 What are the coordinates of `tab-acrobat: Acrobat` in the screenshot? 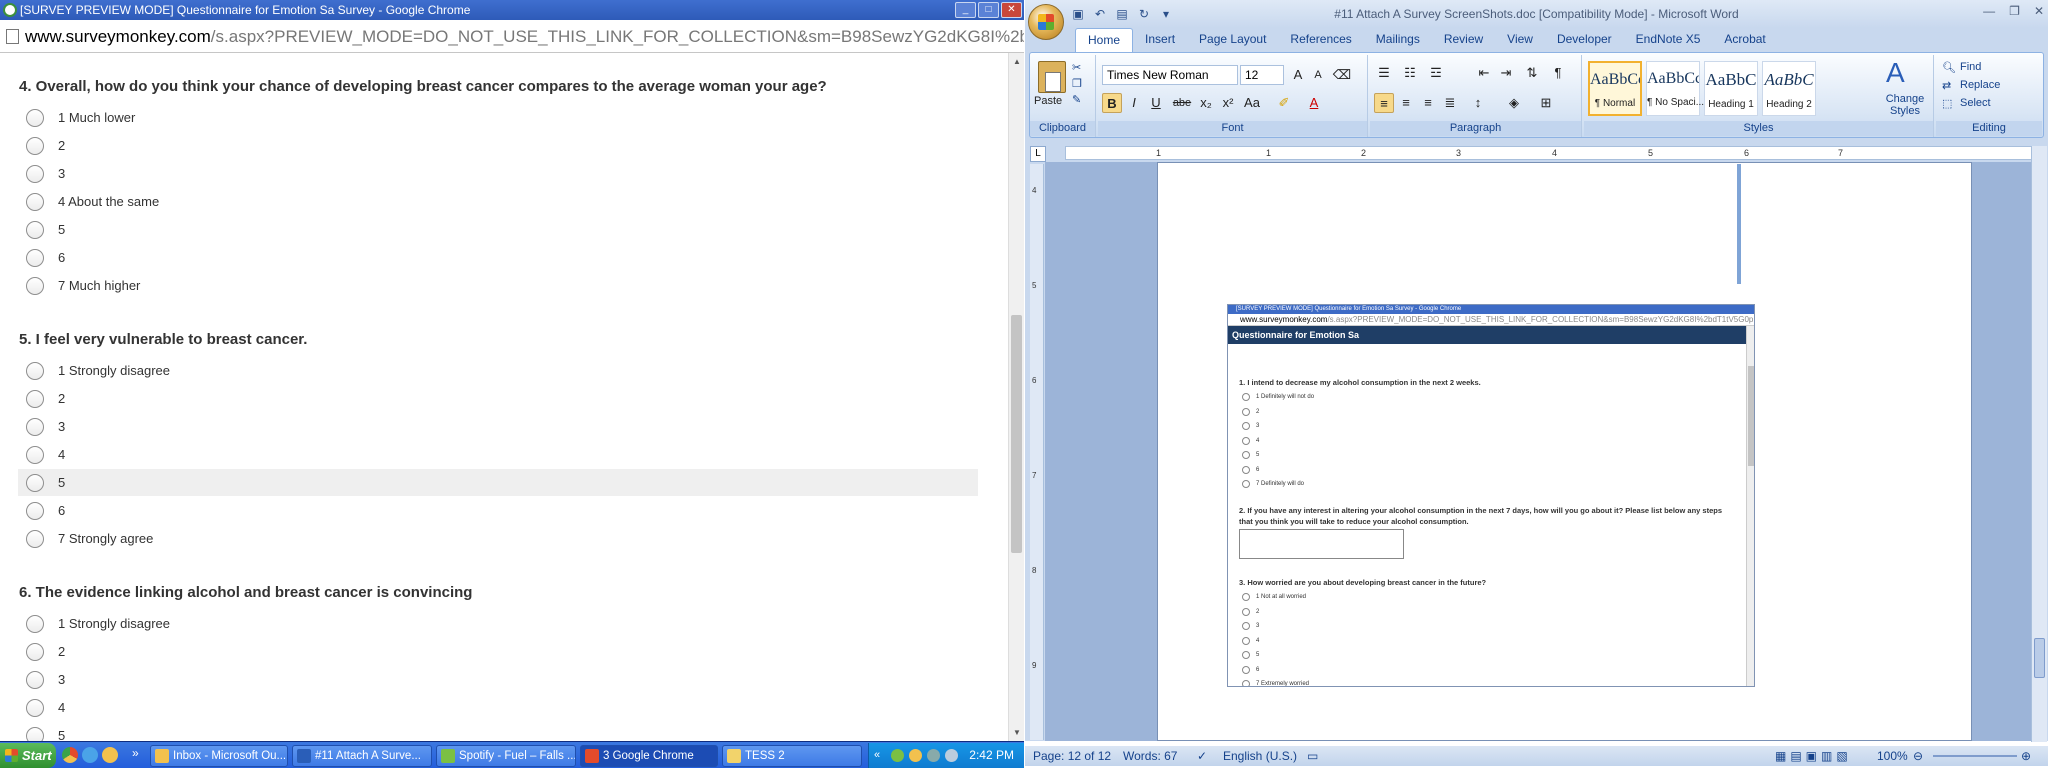 It's located at (1744, 40).